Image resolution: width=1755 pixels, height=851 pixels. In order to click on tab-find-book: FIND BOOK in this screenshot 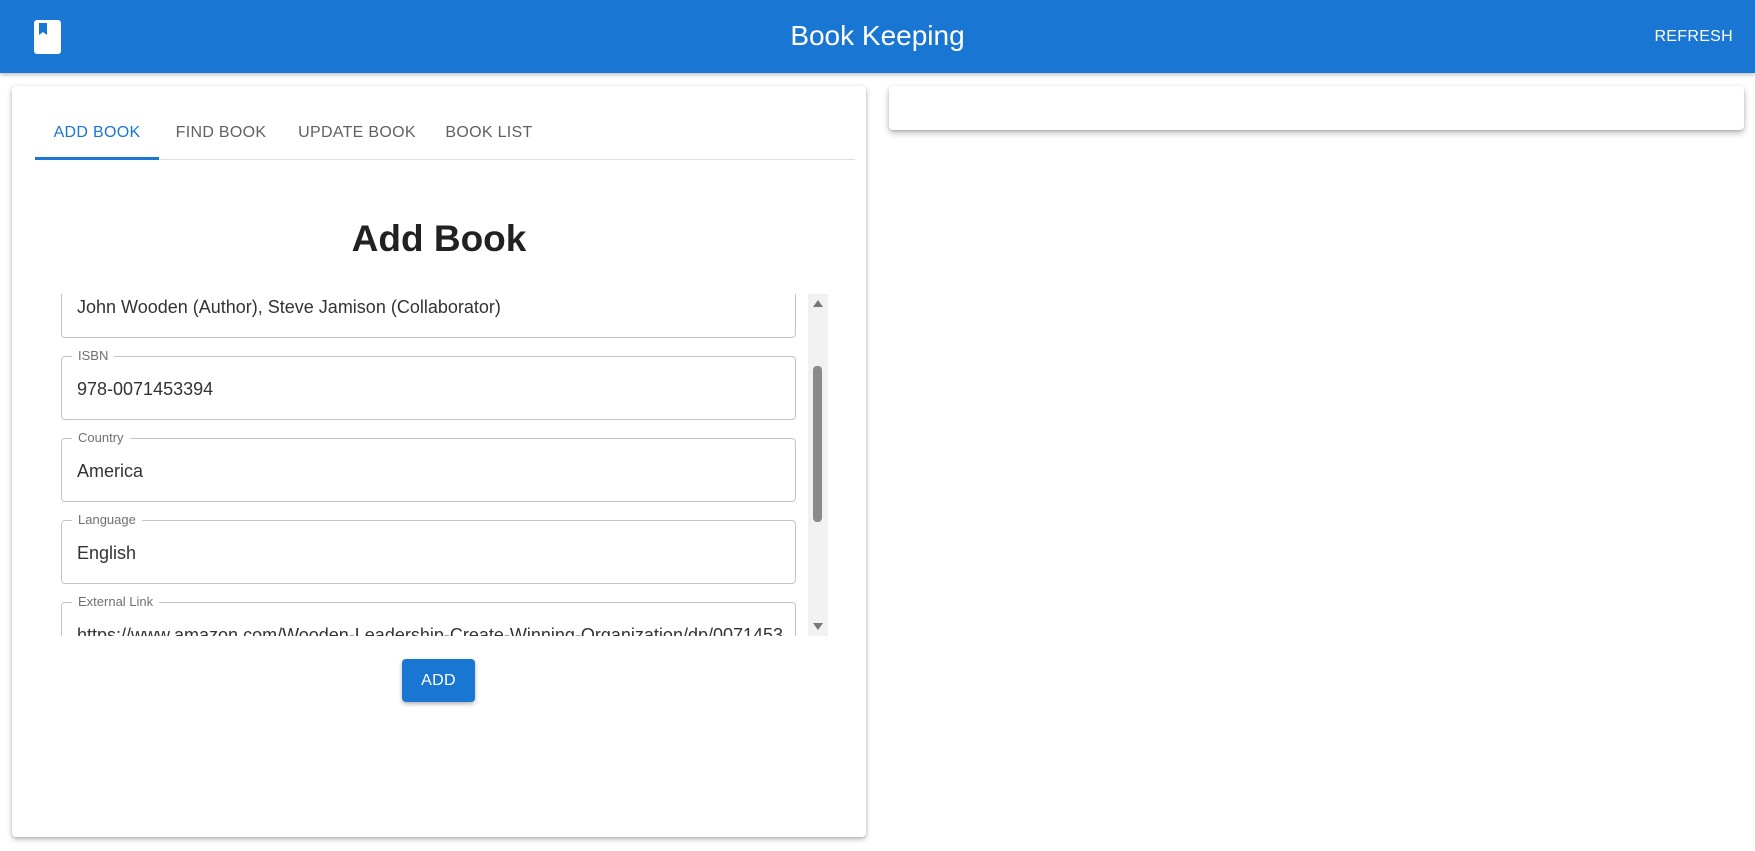, I will do `click(221, 135)`.